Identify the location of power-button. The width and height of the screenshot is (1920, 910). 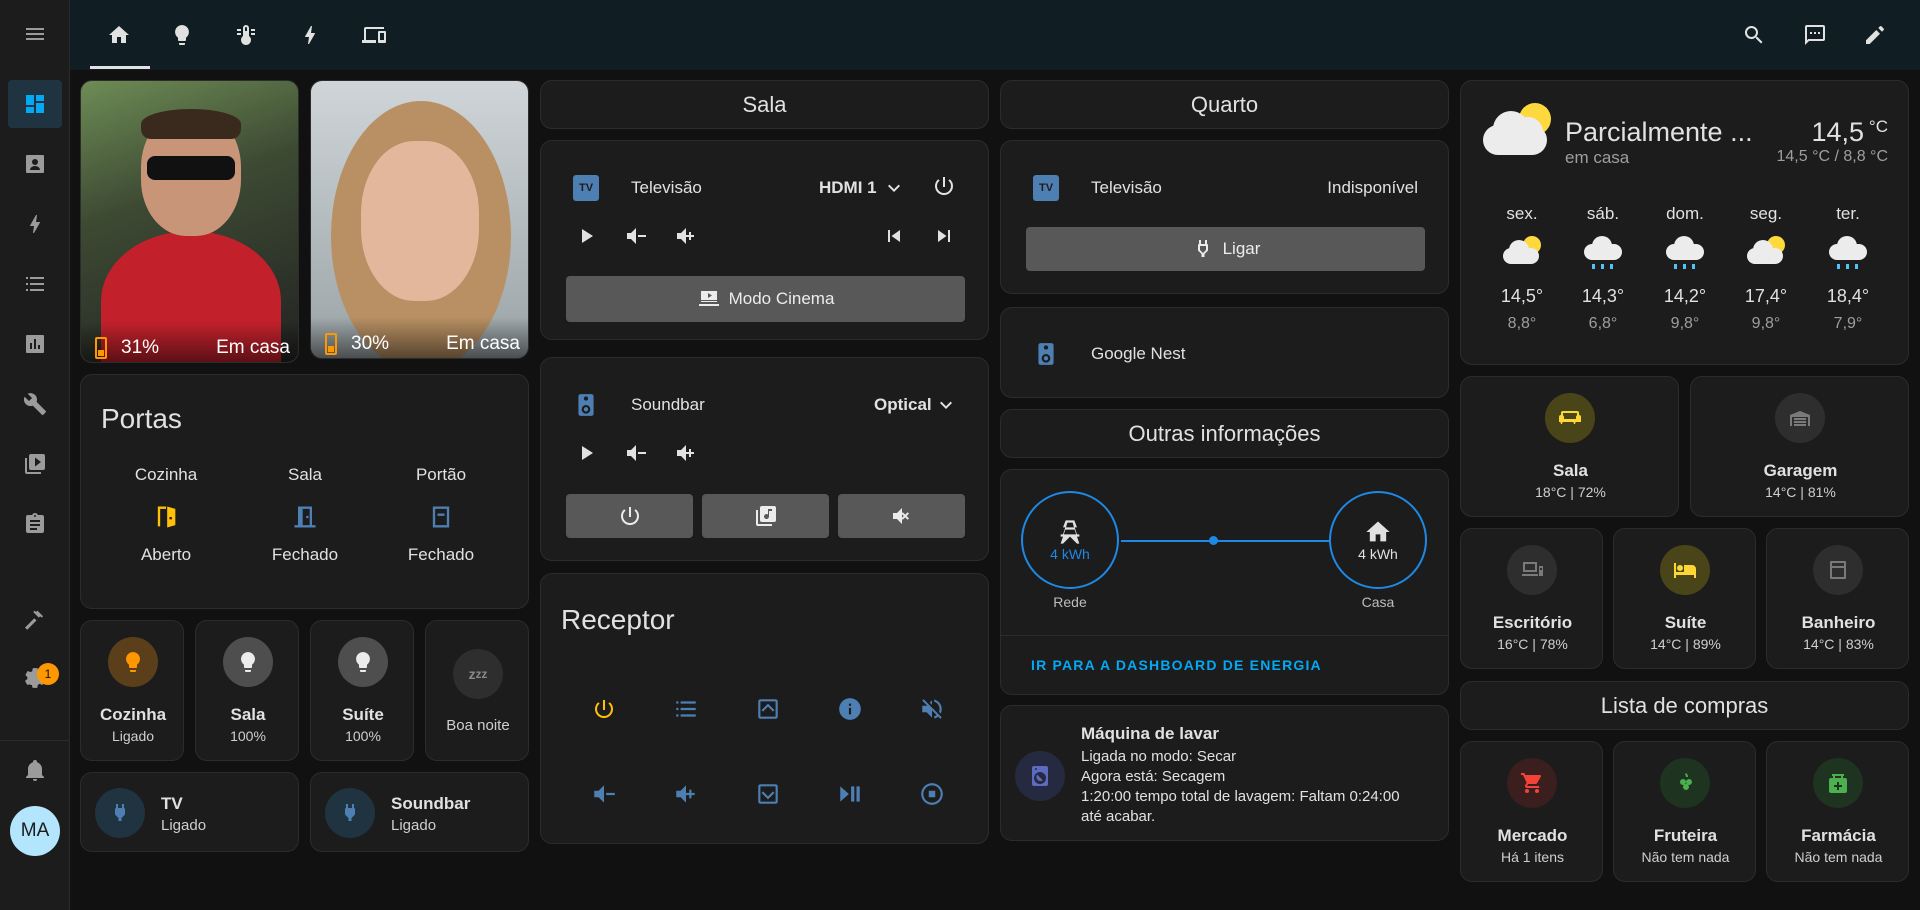
(629, 516).